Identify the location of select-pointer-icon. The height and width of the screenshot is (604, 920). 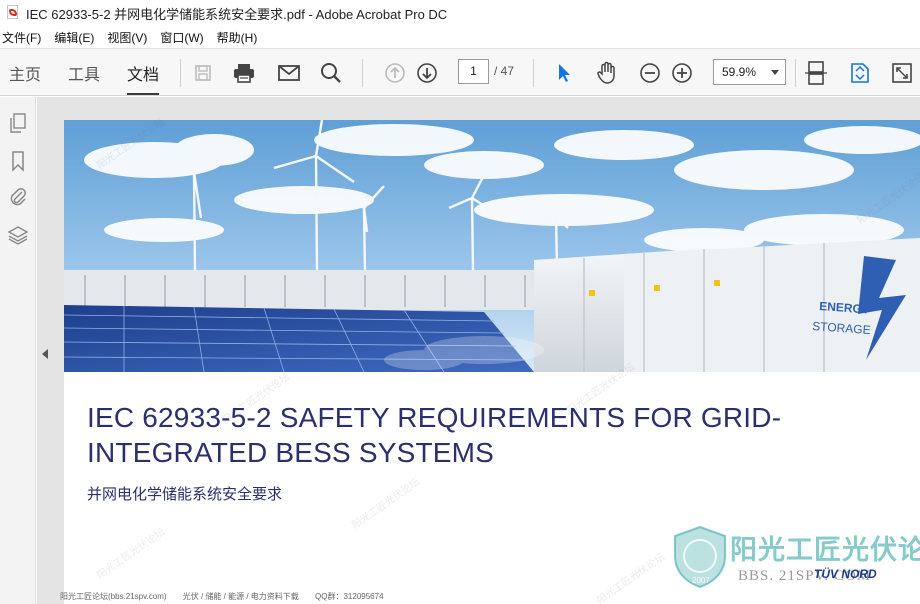
(564, 73).